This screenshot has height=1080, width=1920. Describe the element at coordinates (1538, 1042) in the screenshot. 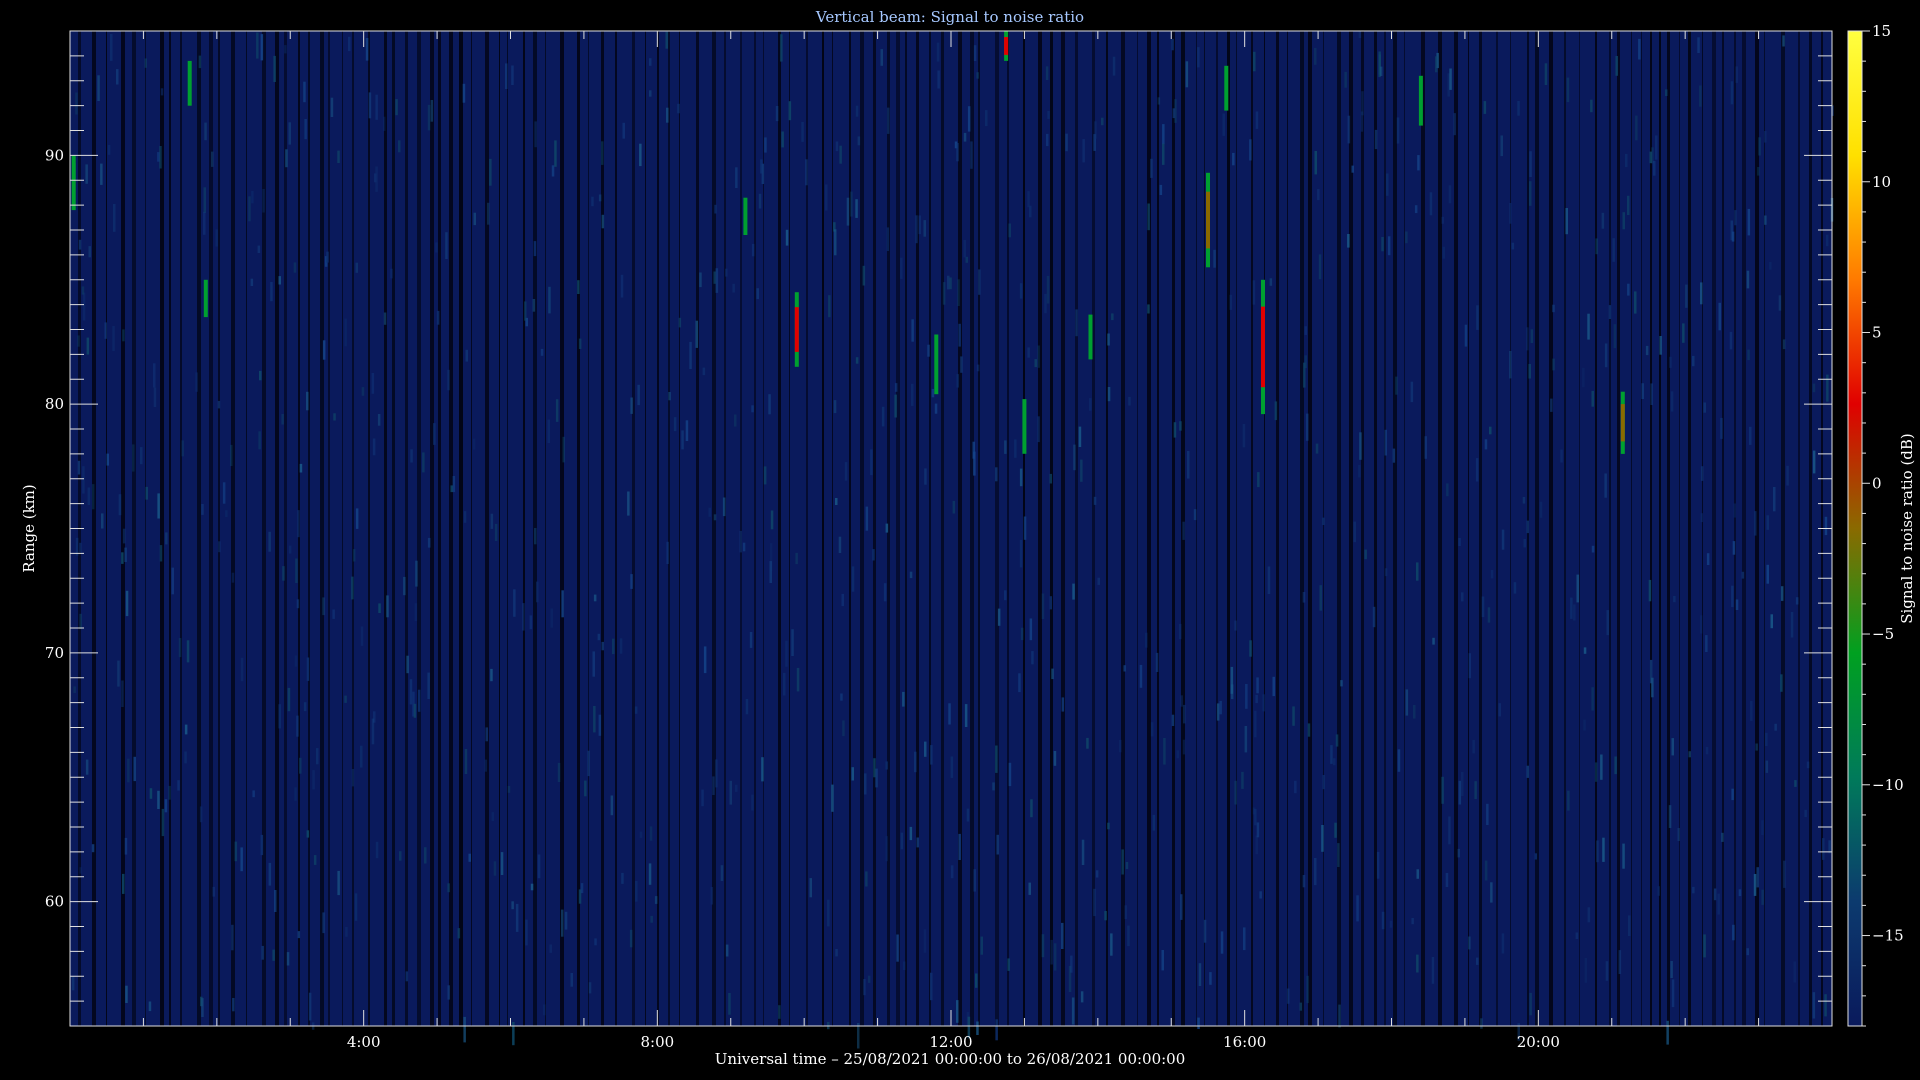

I see `x-tick-label: 20:00` at that location.